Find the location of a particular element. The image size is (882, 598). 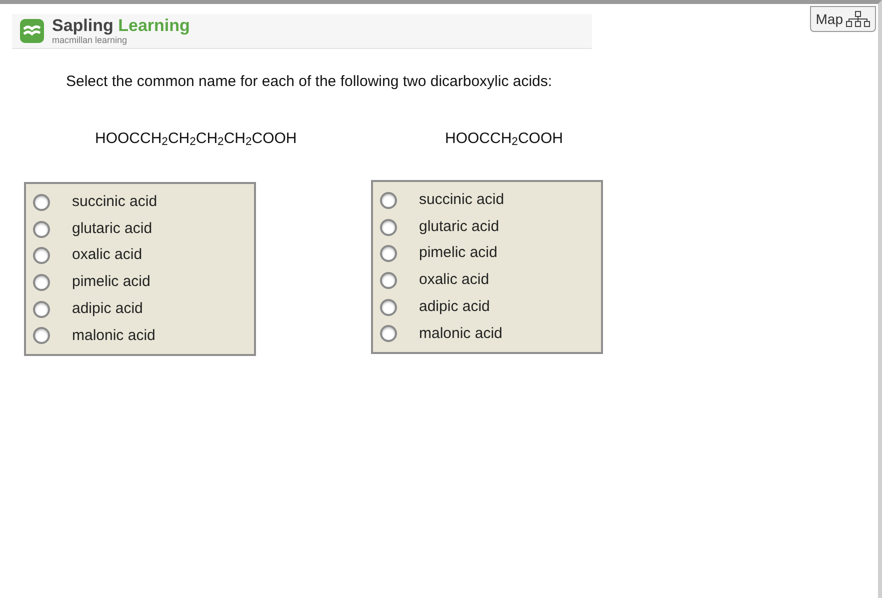

logo-icon is located at coordinates (32, 31).